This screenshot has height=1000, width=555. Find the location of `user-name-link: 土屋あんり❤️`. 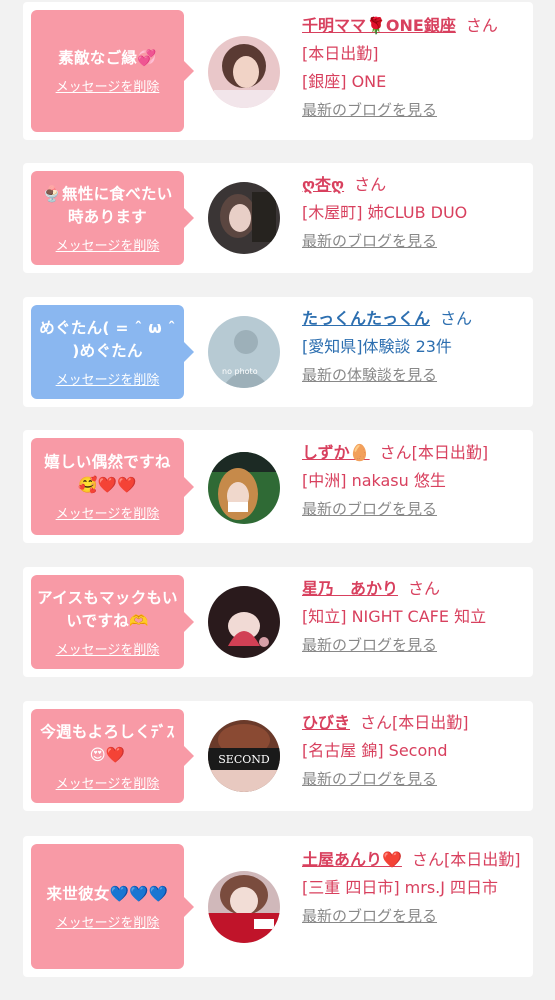

user-name-link: 土屋あんり❤️ is located at coordinates (352, 859).